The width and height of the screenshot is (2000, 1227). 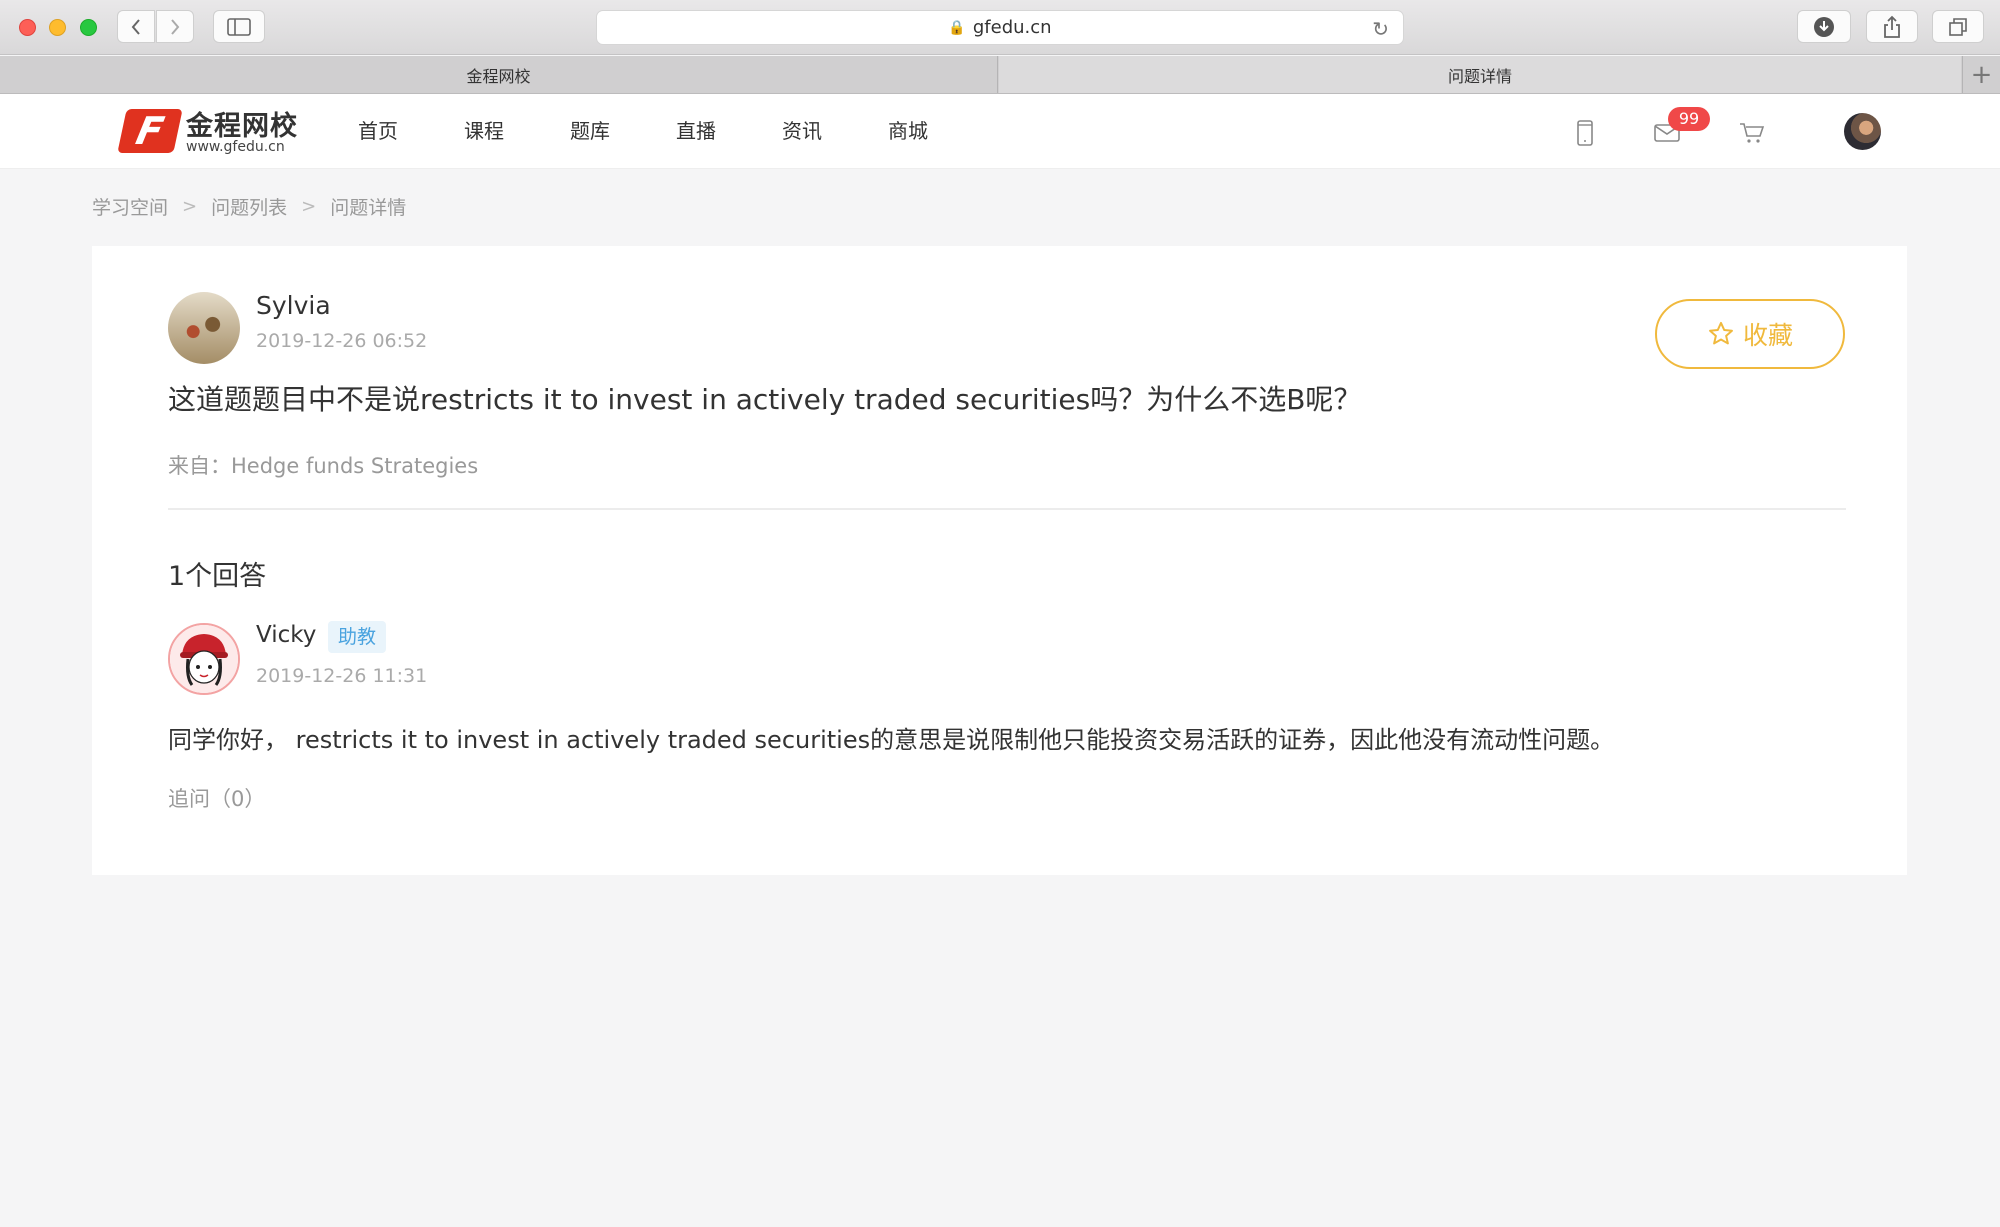 I want to click on tab-bar: 金程网校 问题详情 +, so click(x=1000, y=75).